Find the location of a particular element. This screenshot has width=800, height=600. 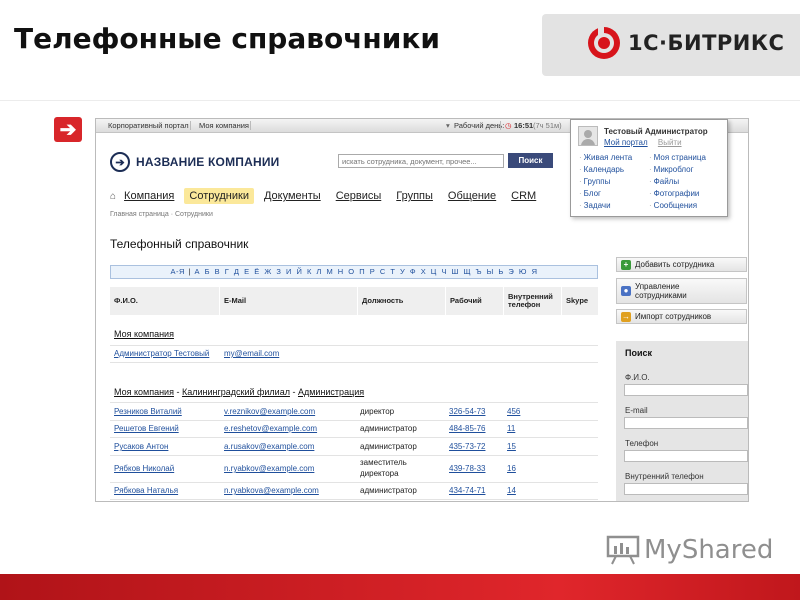

menu-item-feed: Живая лента is located at coordinates (608, 157).